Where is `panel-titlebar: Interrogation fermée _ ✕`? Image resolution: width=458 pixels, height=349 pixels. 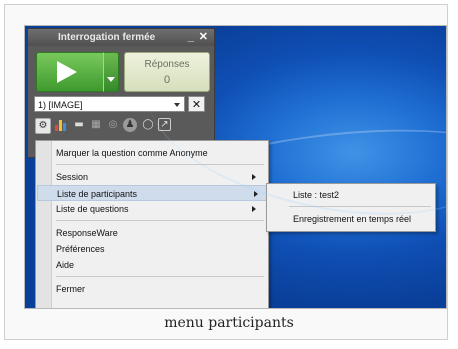
panel-titlebar: Interrogation fermée _ ✕ is located at coordinates (121, 37).